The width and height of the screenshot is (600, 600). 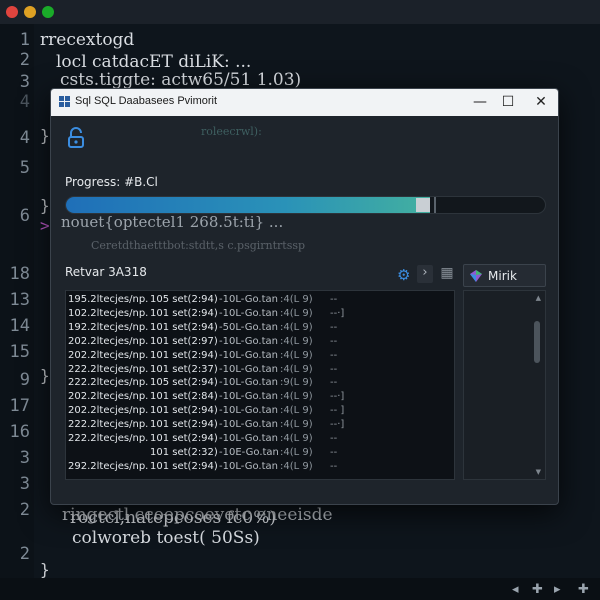 I want to click on line-number: 15, so click(x=19, y=352).